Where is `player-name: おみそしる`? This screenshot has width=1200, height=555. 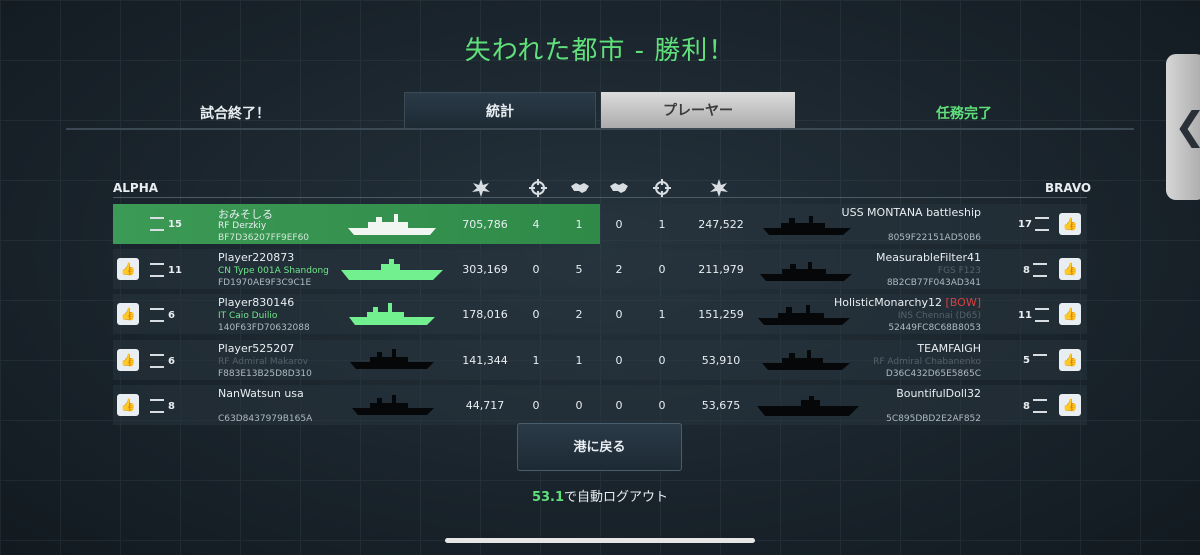
player-name: おみそしる is located at coordinates (245, 214).